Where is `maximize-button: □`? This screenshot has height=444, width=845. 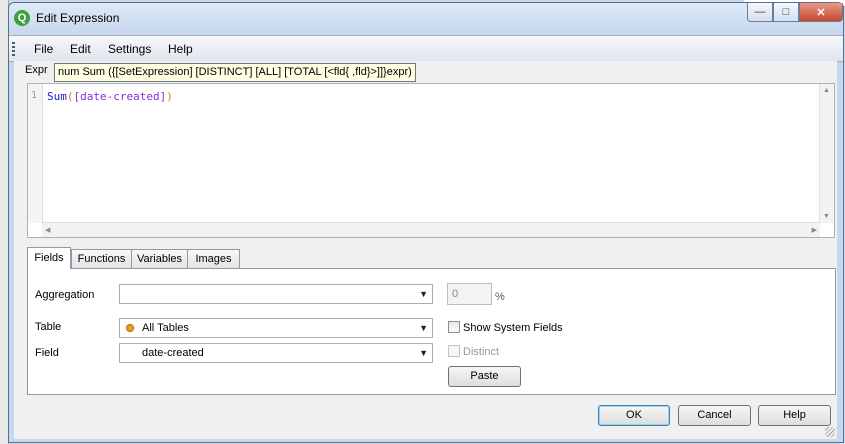 maximize-button: □ is located at coordinates (786, 12).